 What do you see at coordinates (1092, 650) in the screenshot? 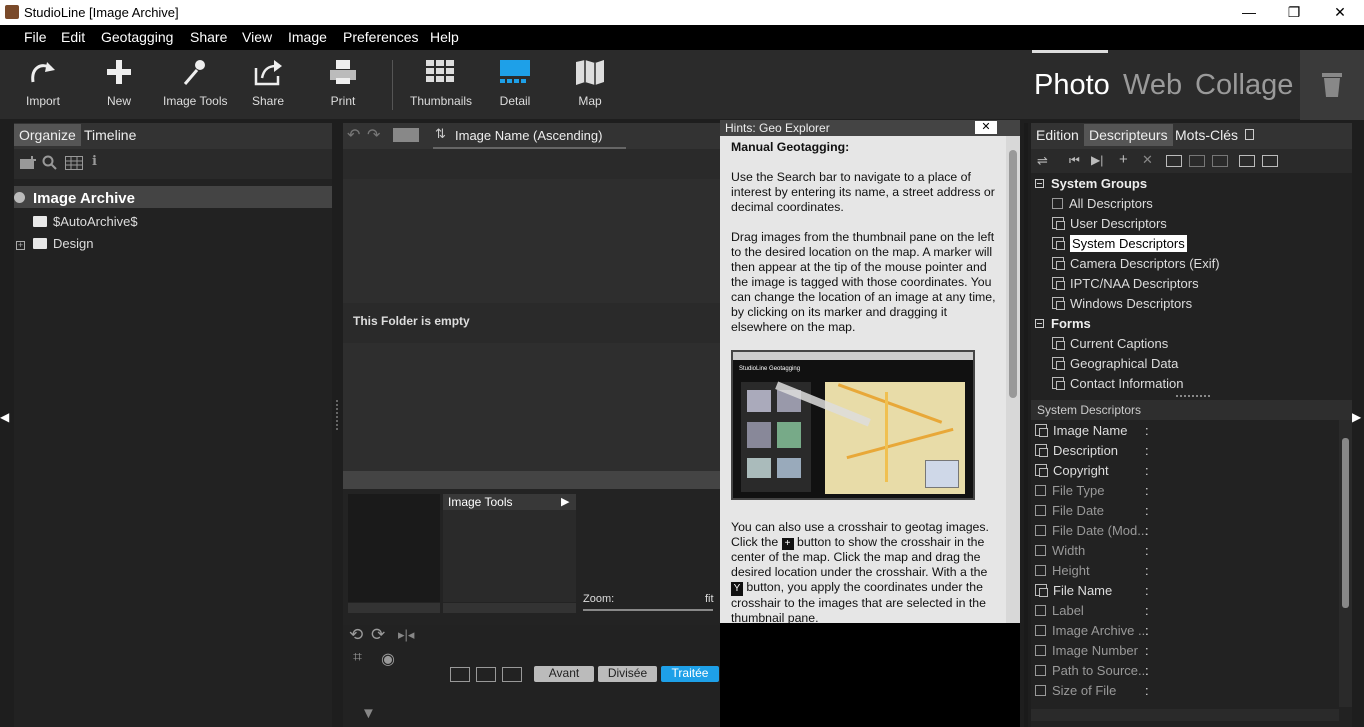
I see `descriptor-row: Image Number:` at bounding box center [1092, 650].